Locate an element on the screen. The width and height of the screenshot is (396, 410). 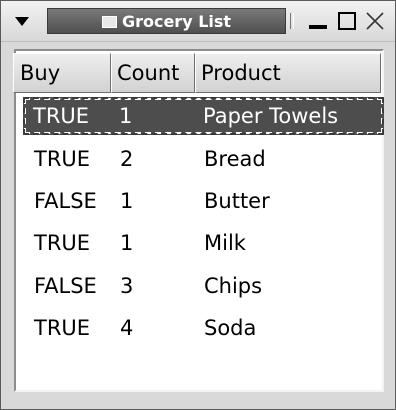
maximize-icon is located at coordinates (347, 21).